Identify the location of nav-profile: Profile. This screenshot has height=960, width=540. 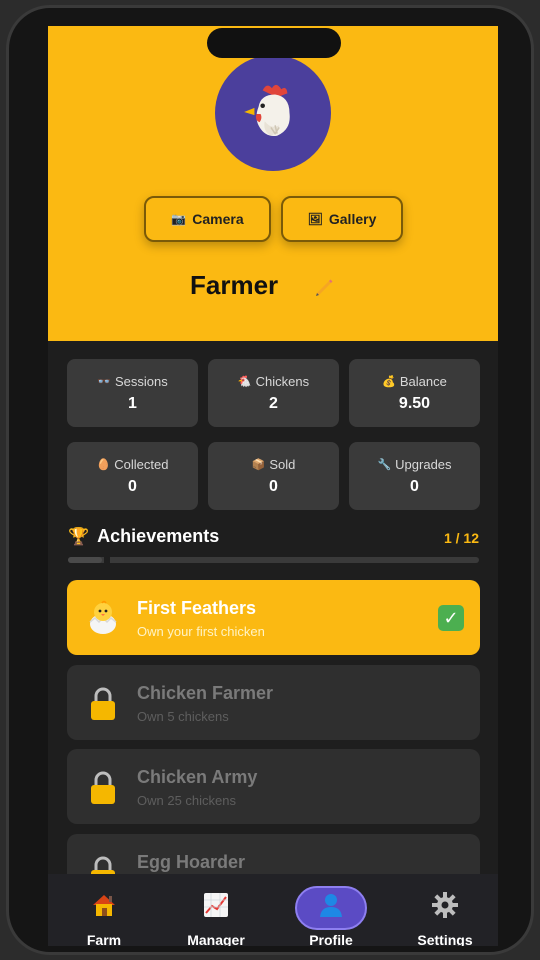
(331, 910).